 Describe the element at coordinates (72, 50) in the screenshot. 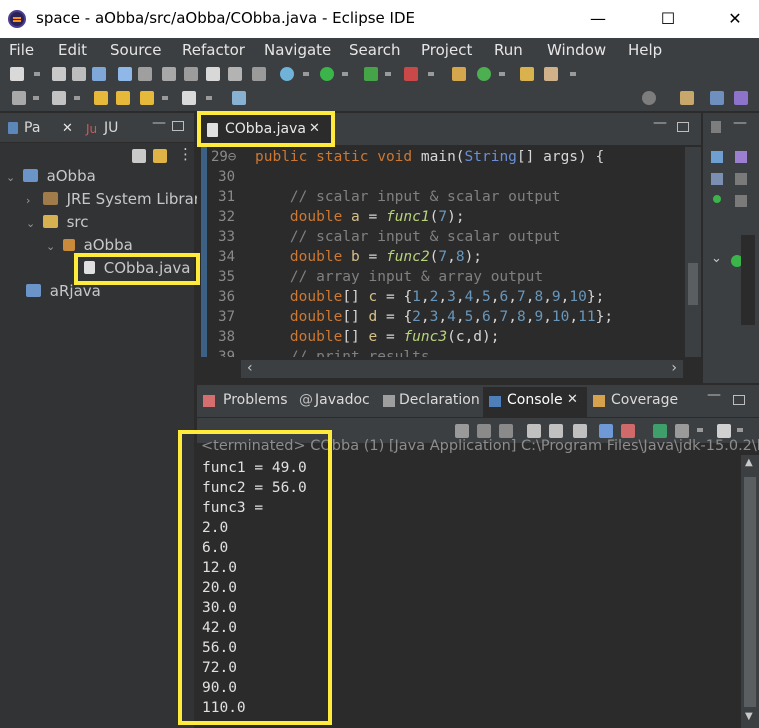

I see `menu-edit: Edit` at that location.